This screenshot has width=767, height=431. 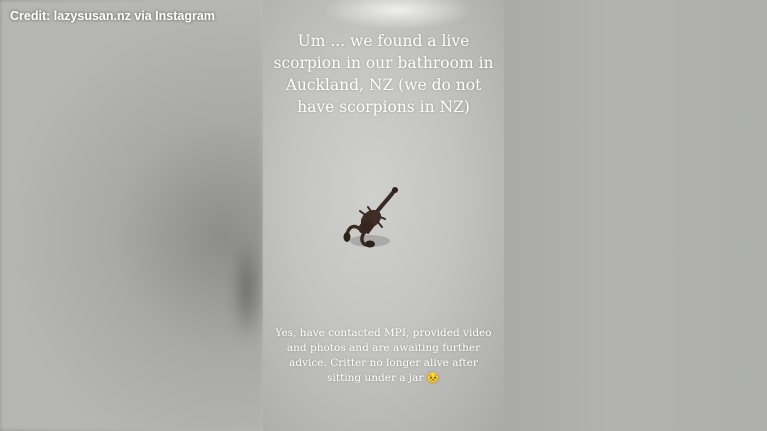 I want to click on light-reflection, so click(x=398, y=15).